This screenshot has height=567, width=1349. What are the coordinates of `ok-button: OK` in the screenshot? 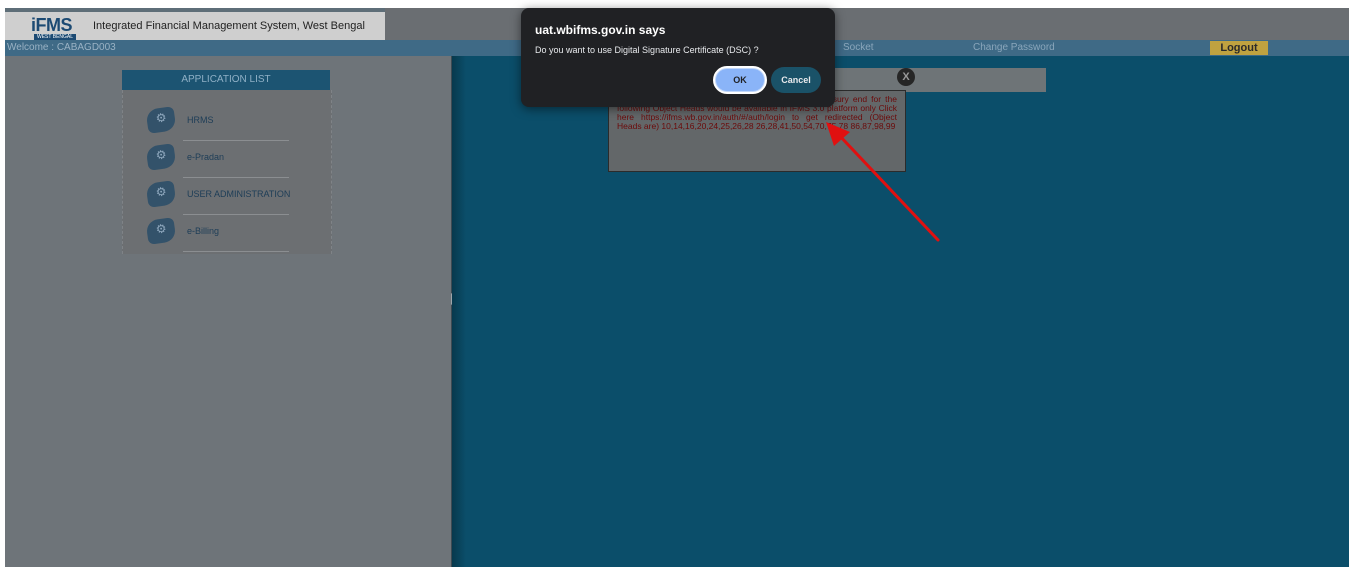 It's located at (740, 80).